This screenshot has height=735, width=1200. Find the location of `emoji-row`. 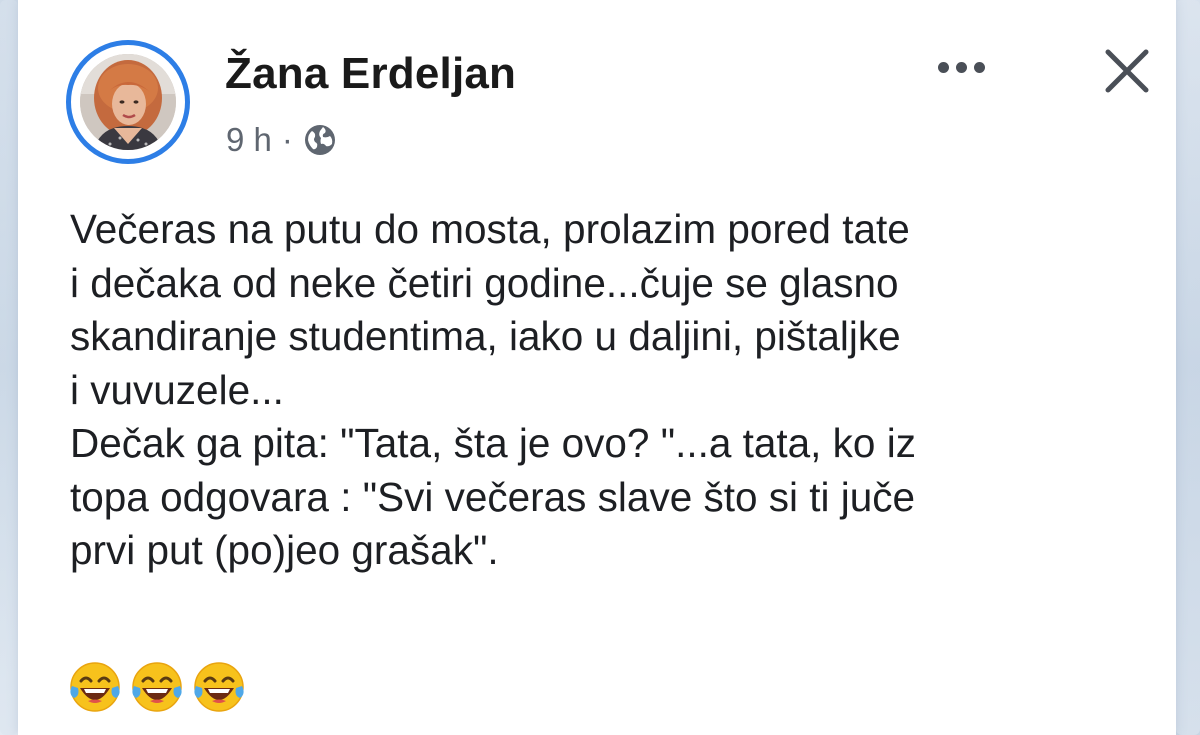

emoji-row is located at coordinates (157, 687).